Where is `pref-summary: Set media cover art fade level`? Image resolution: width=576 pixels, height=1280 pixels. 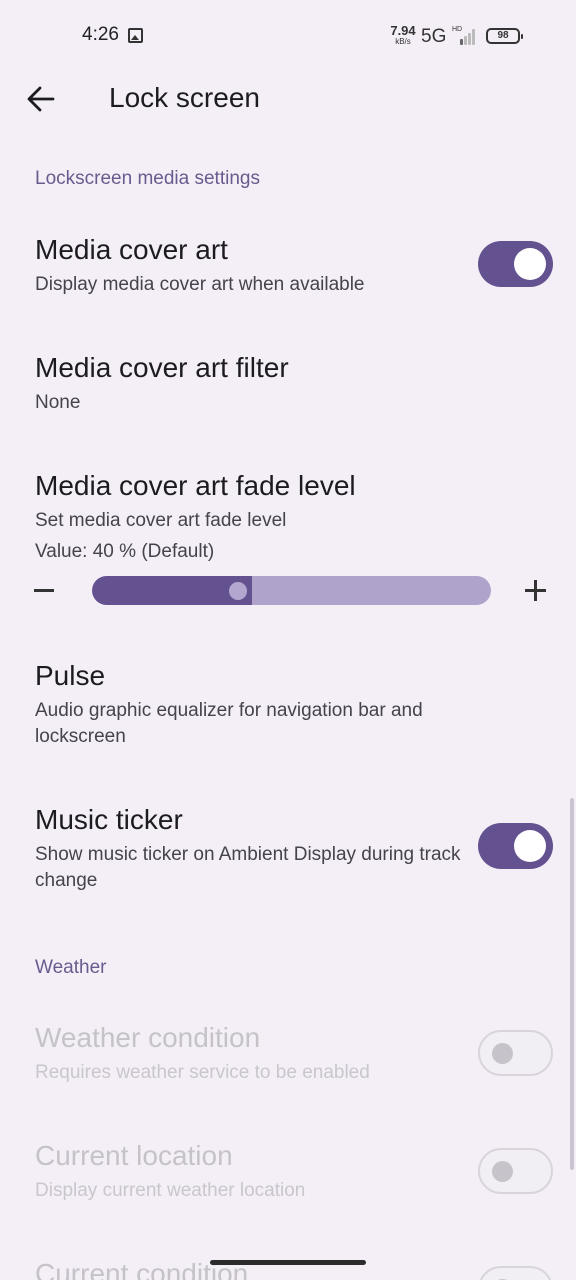
pref-summary: Set media cover art fade level is located at coordinates (161, 520).